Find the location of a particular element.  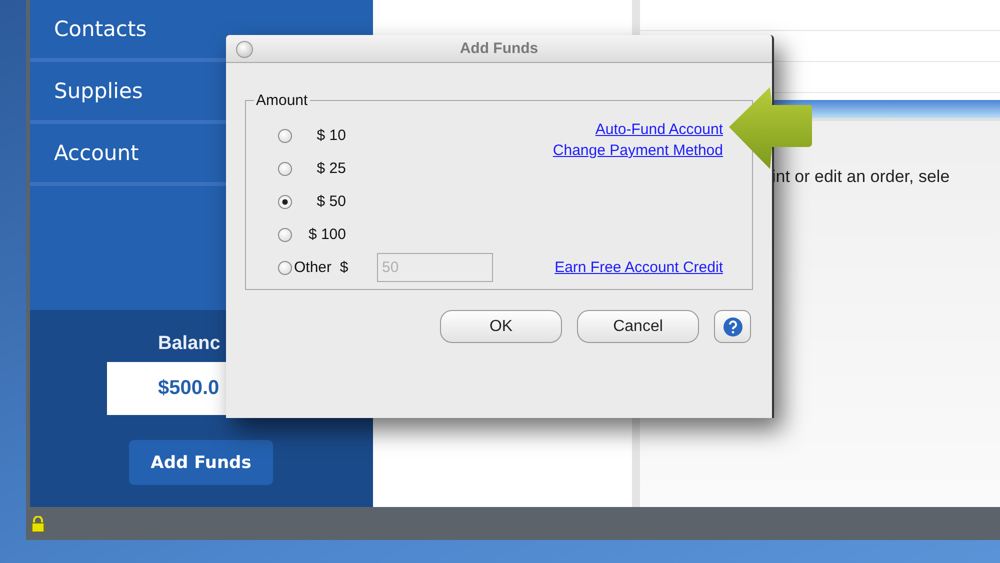

lock-icon is located at coordinates (38, 524).